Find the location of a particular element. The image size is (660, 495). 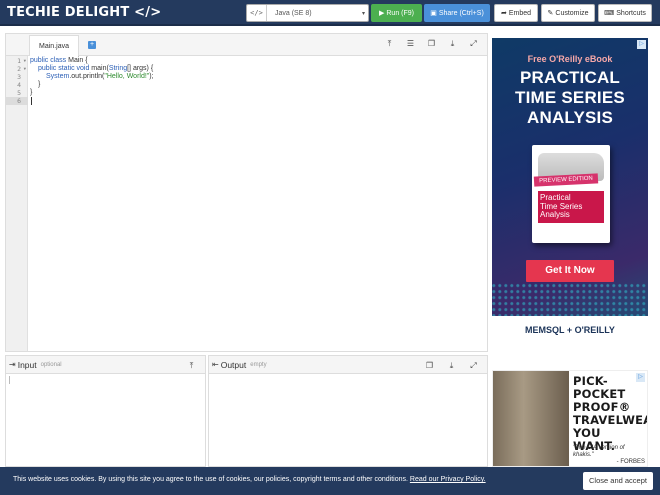

run-button: ▶ Run (F9) is located at coordinates (396, 13).